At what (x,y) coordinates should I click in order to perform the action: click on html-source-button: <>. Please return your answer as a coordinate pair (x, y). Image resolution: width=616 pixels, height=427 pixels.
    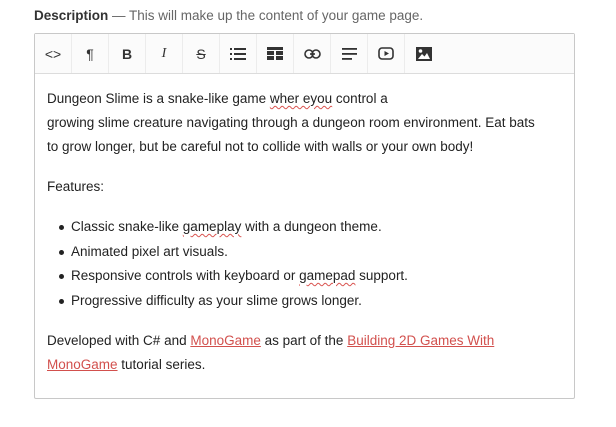
    Looking at the image, I should click on (53, 53).